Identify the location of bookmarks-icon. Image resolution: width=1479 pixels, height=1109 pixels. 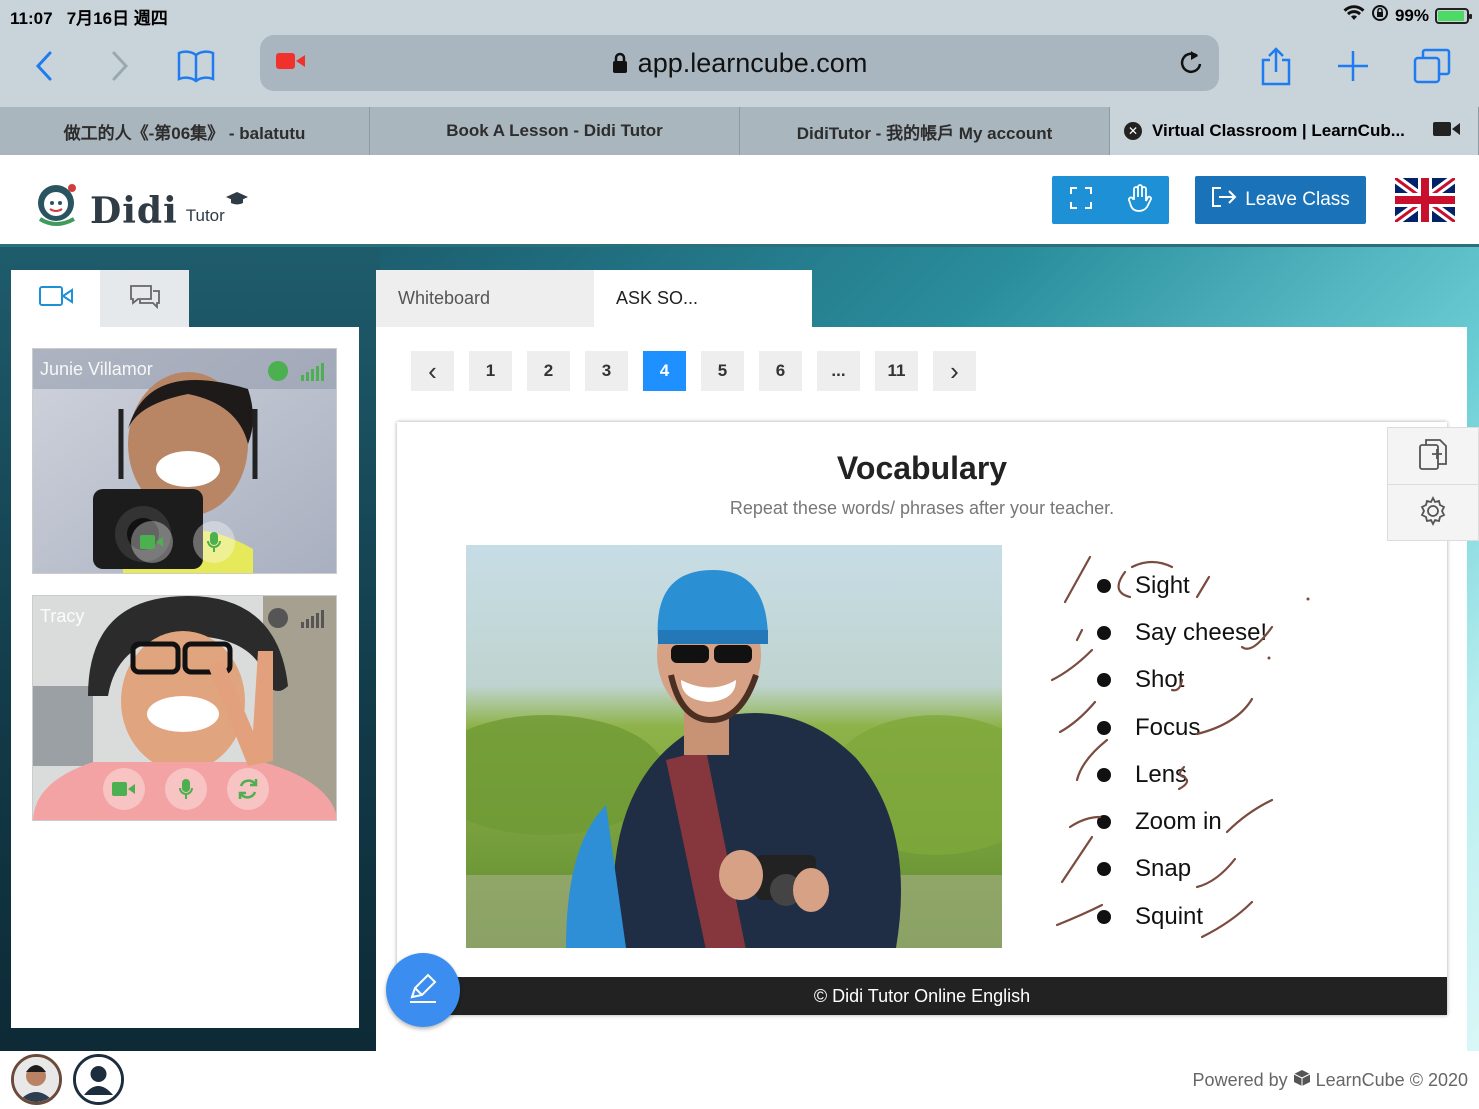
(196, 66).